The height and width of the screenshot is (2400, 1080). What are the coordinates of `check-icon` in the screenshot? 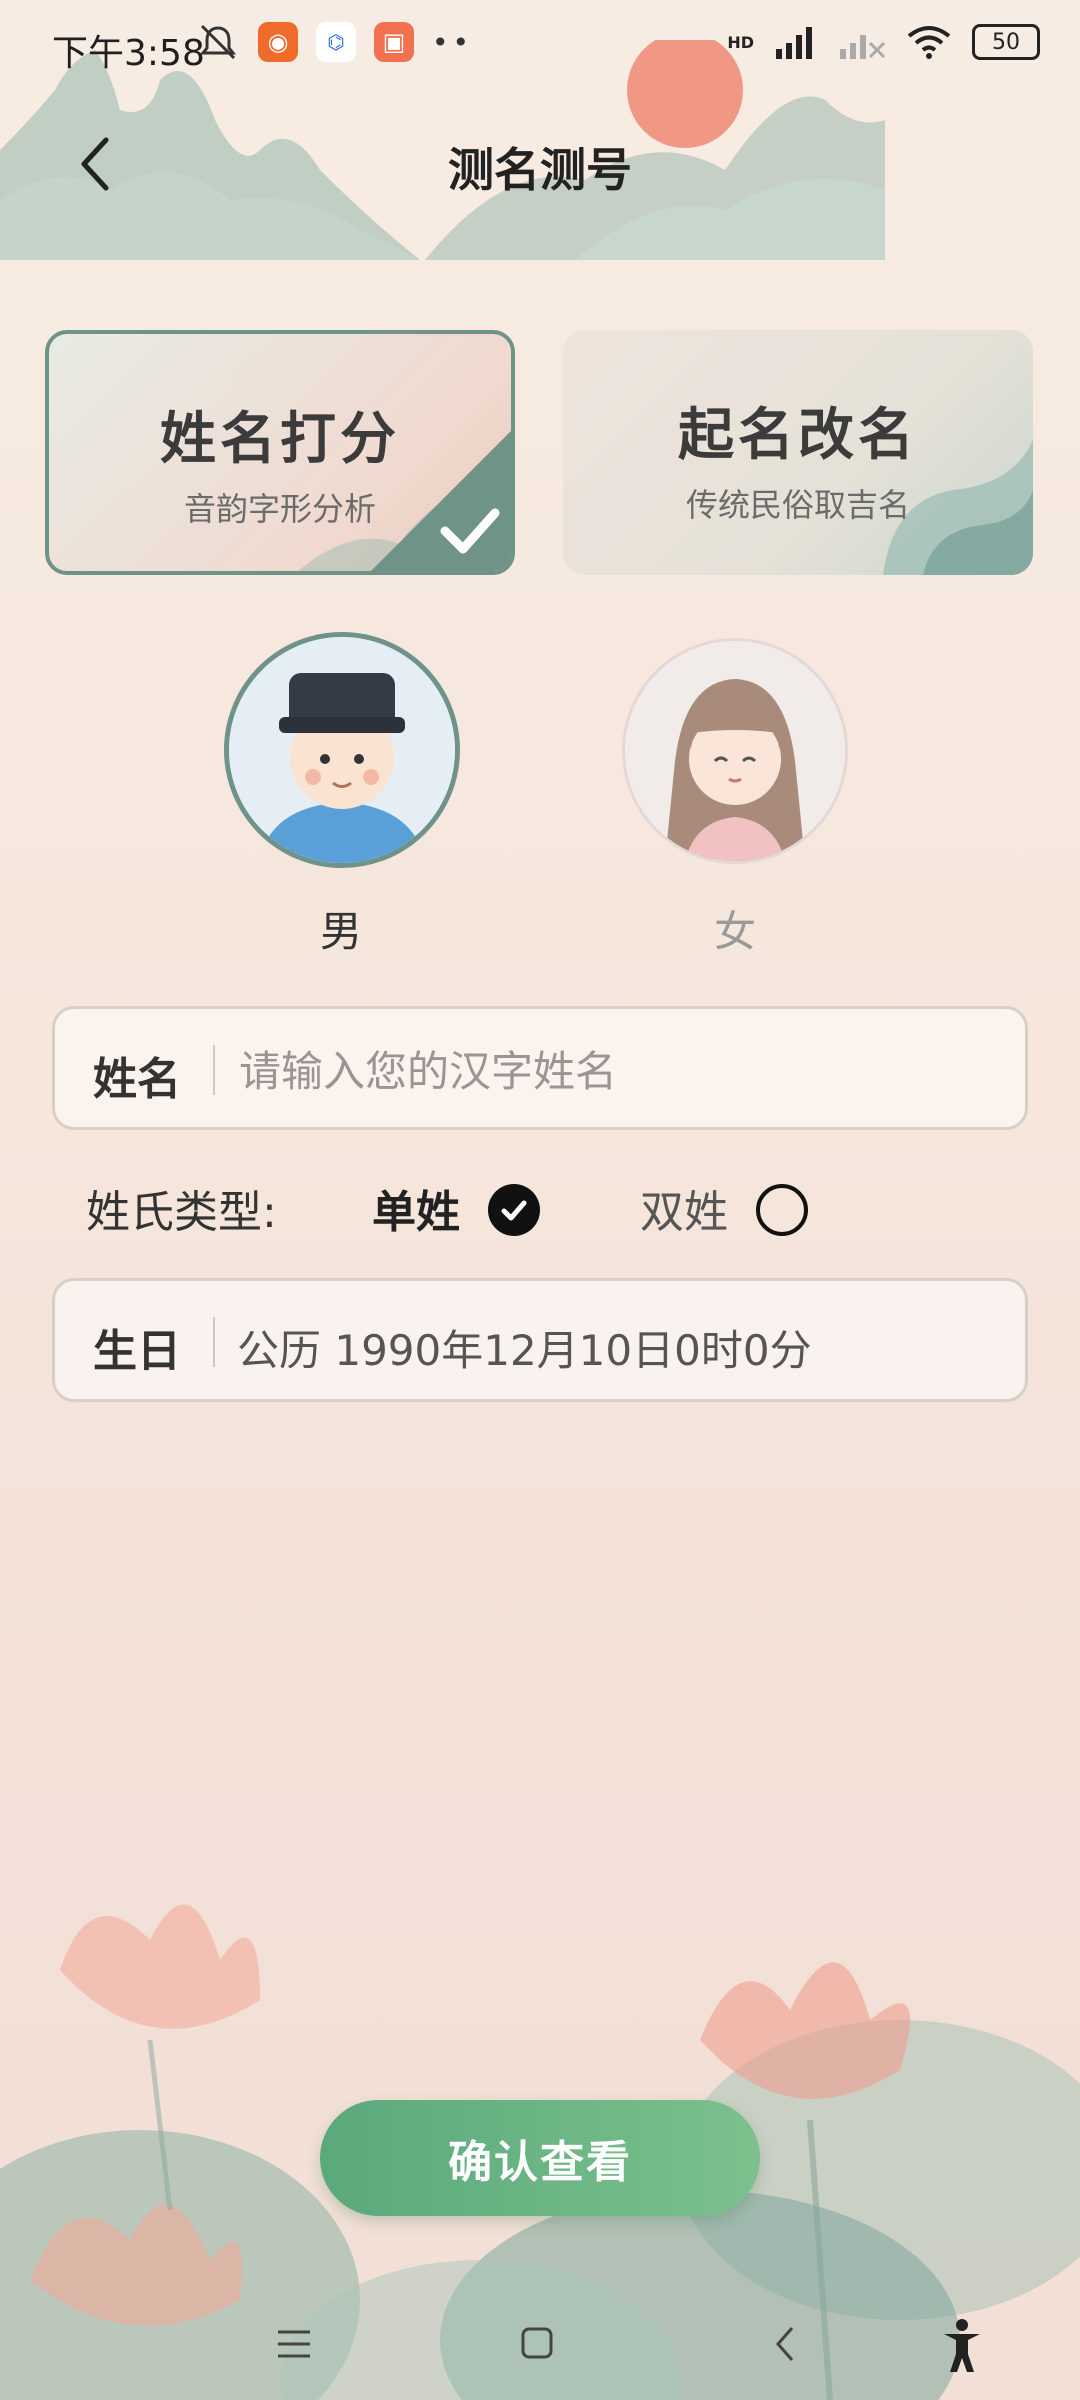 It's located at (514, 1210).